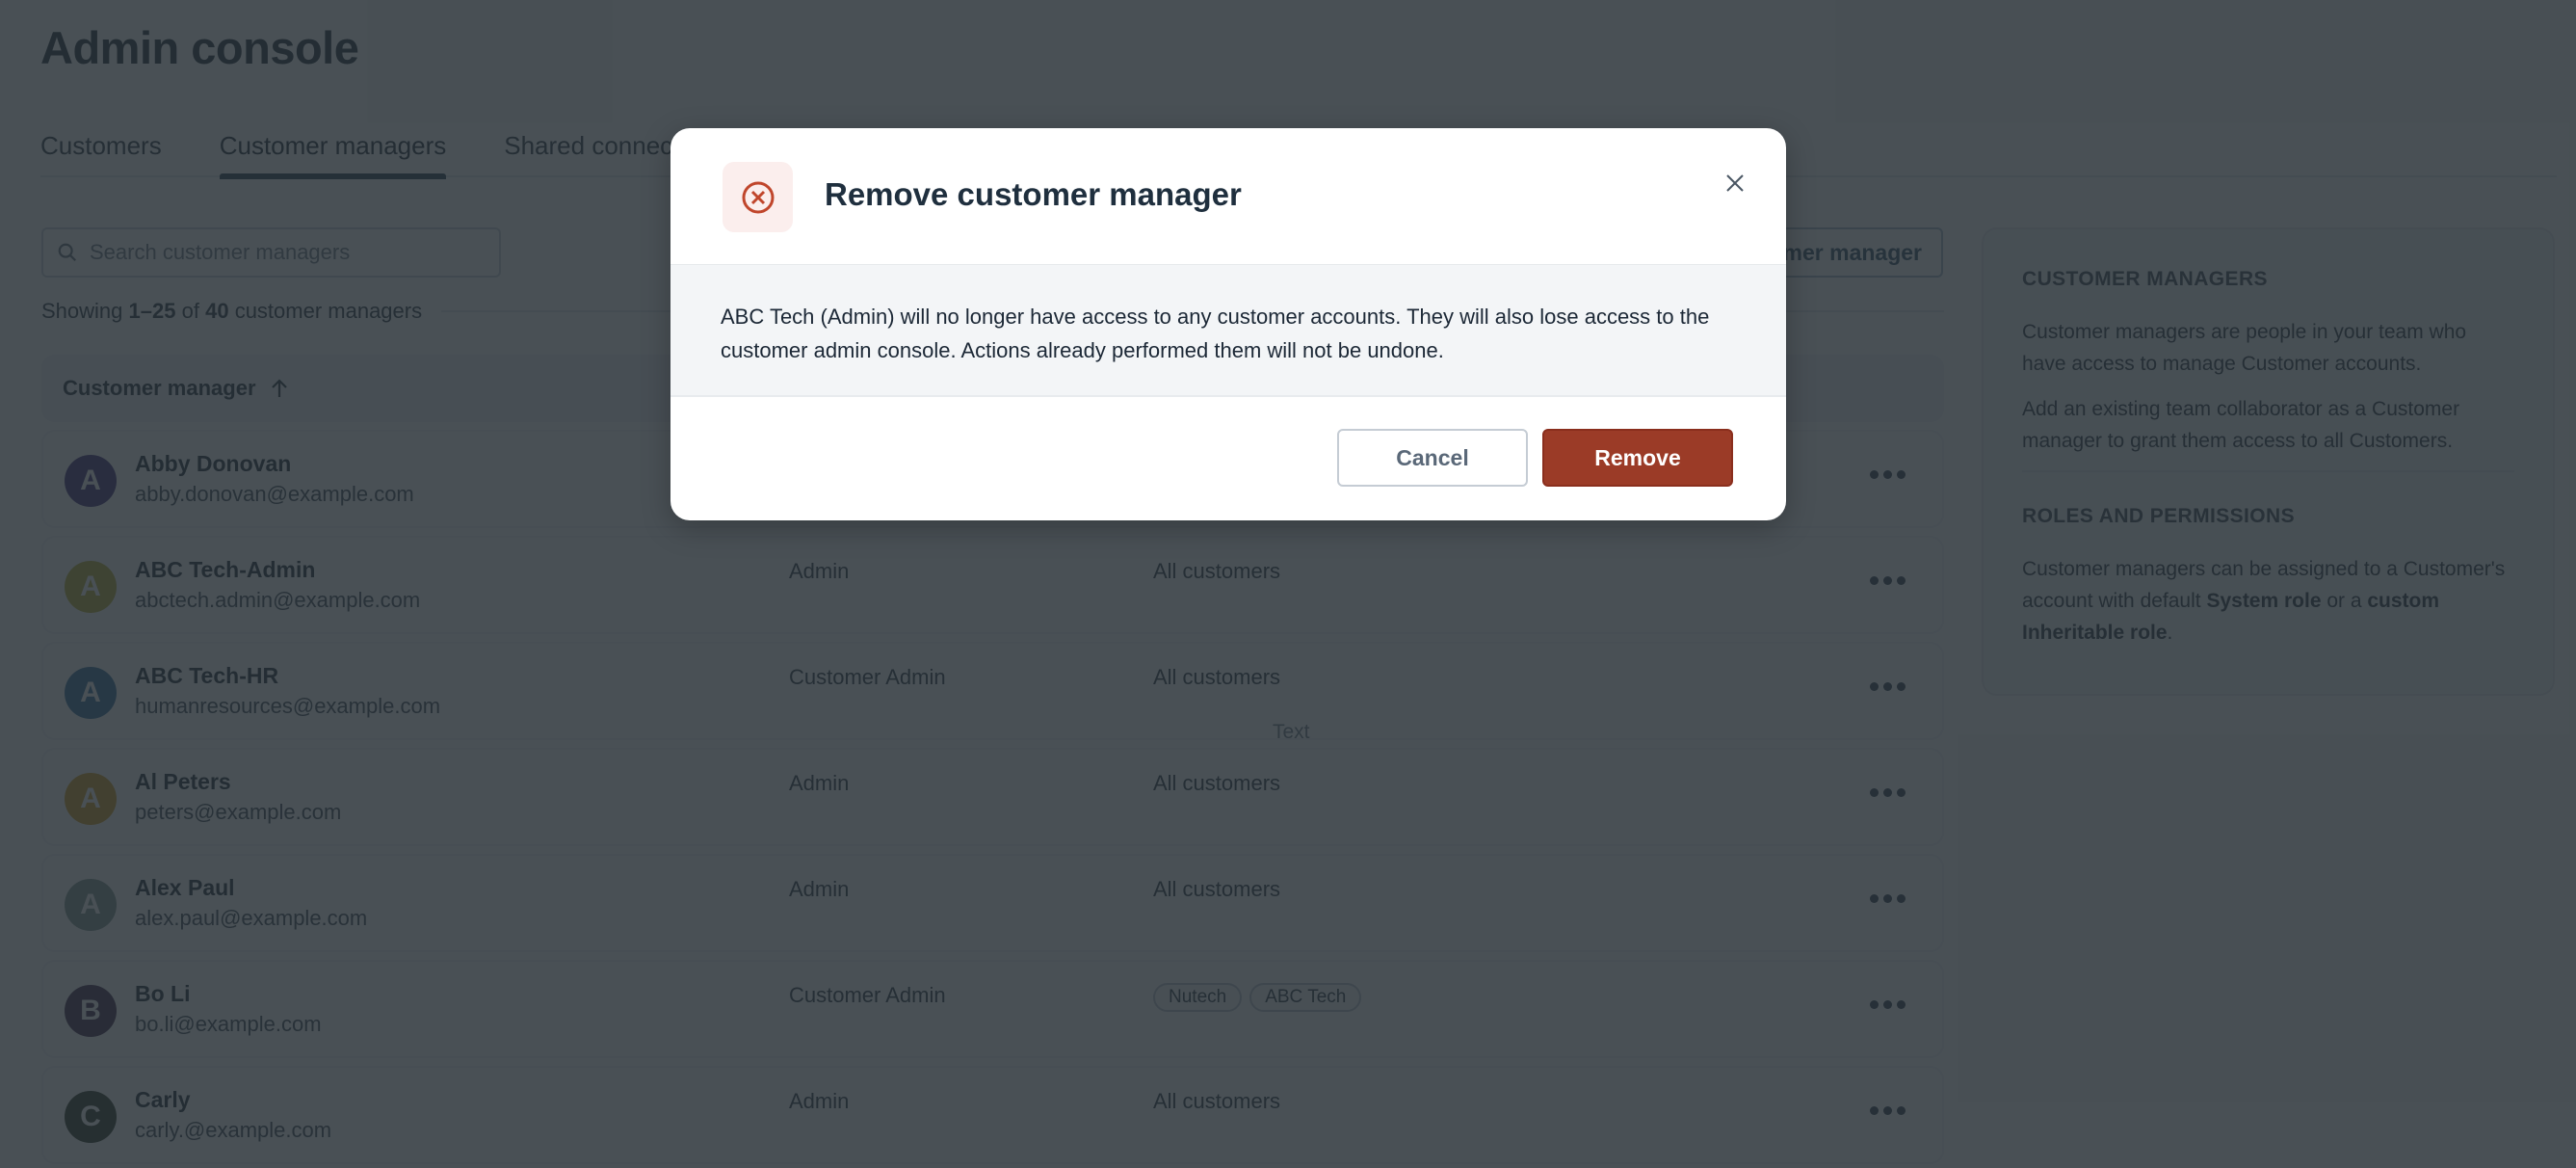  I want to click on dialog-footer: Cancel Remove, so click(1228, 458).